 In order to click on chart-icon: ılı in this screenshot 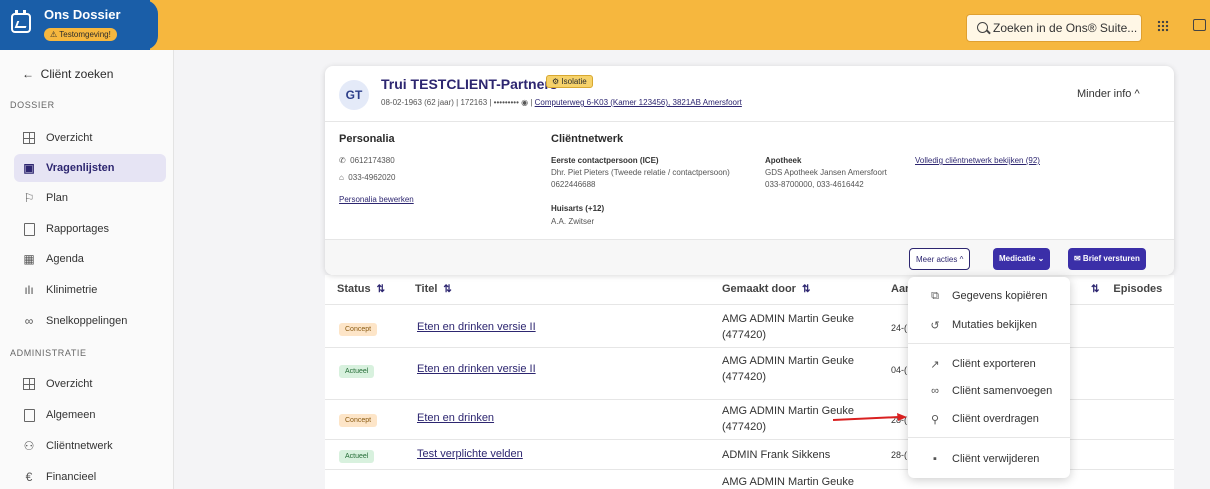, I will do `click(29, 290)`.